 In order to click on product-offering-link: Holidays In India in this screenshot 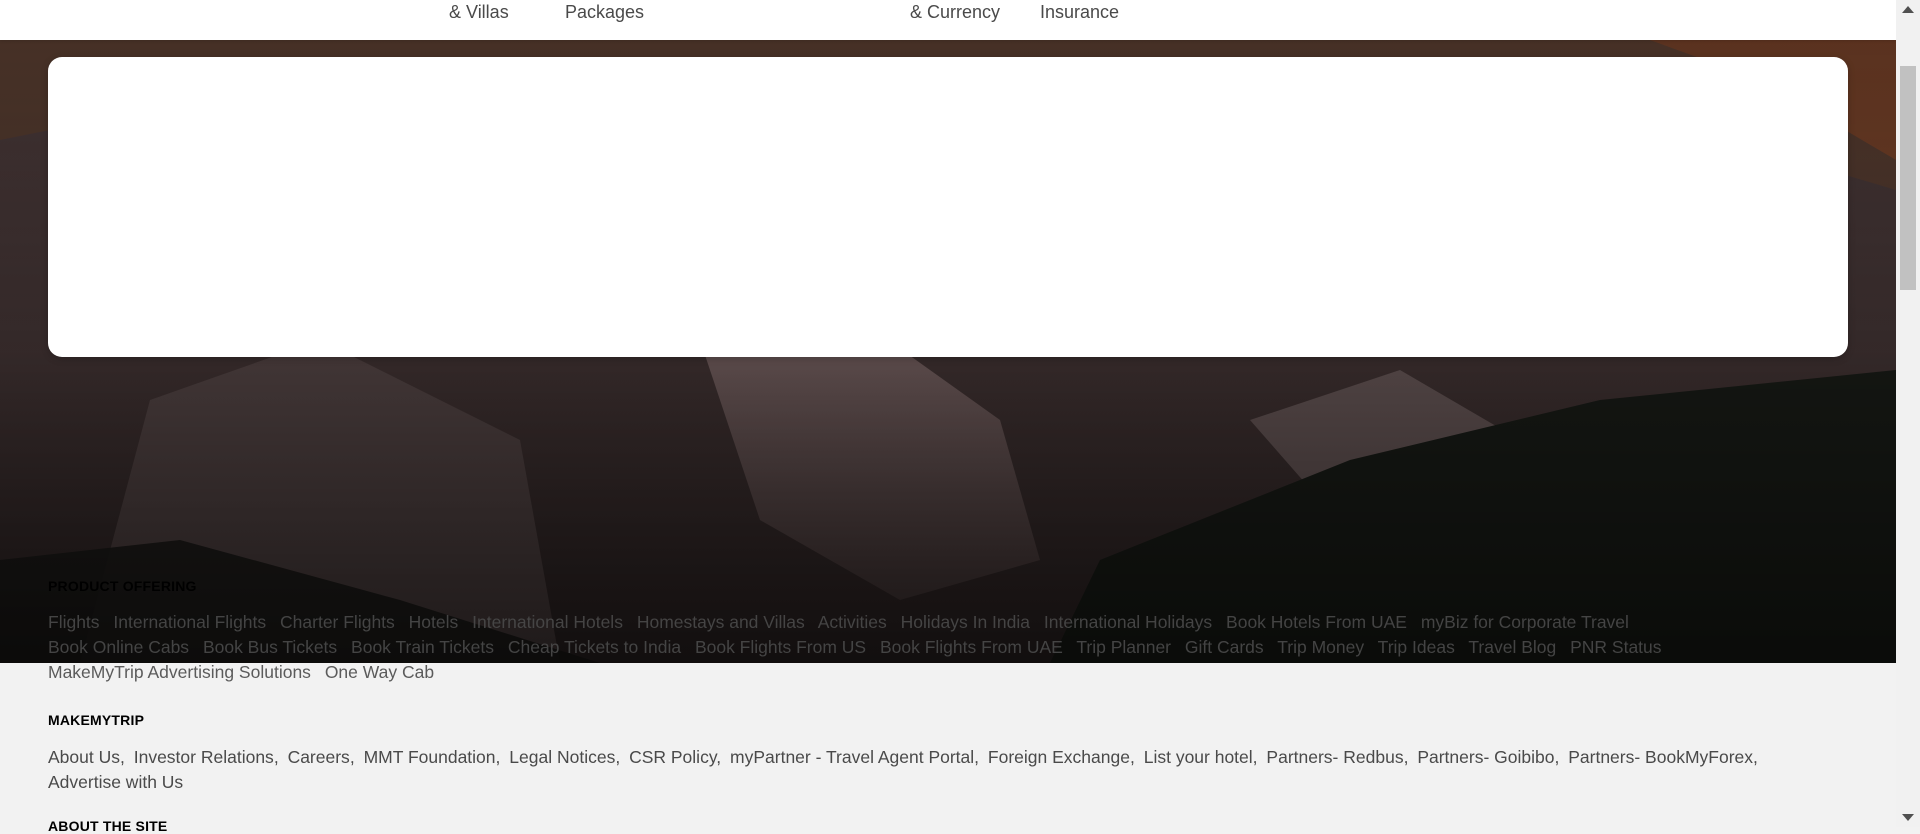, I will do `click(965, 622)`.